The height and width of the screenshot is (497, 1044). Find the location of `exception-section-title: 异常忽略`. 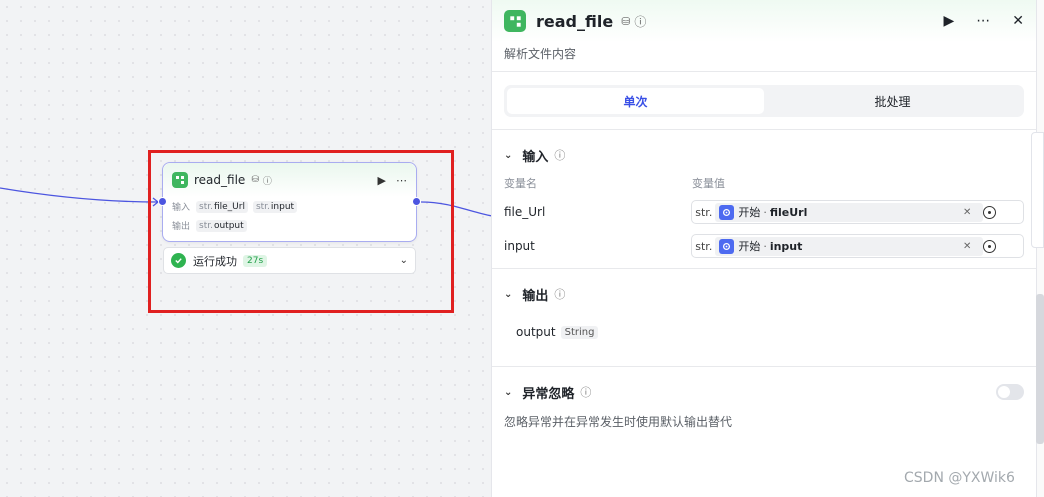

exception-section-title: 异常忽略 is located at coordinates (548, 394).